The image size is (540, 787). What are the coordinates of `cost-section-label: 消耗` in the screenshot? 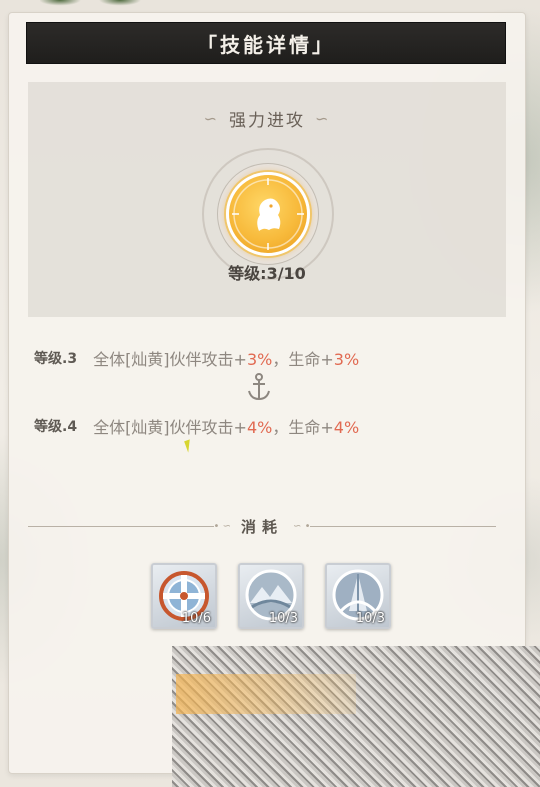 It's located at (262, 526).